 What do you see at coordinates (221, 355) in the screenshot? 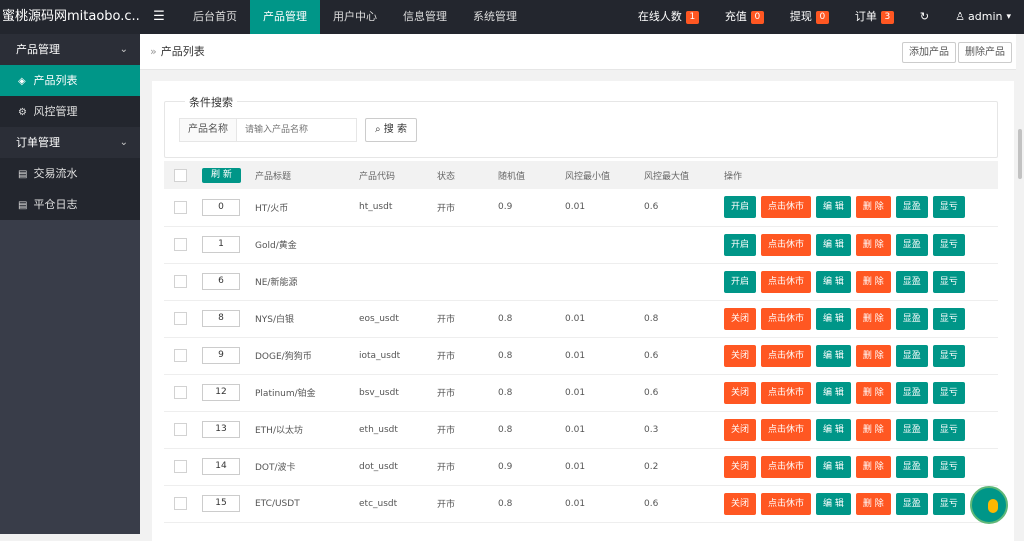
I see `sort-input: 9` at bounding box center [221, 355].